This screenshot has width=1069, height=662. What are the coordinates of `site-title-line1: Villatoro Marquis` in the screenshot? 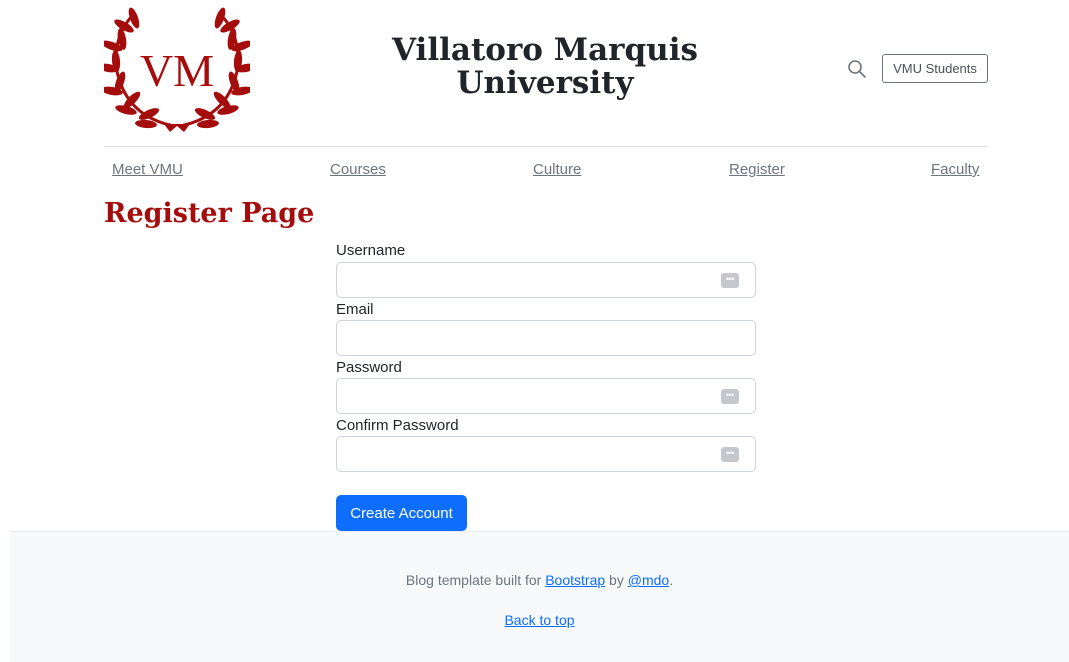 It's located at (545, 50).